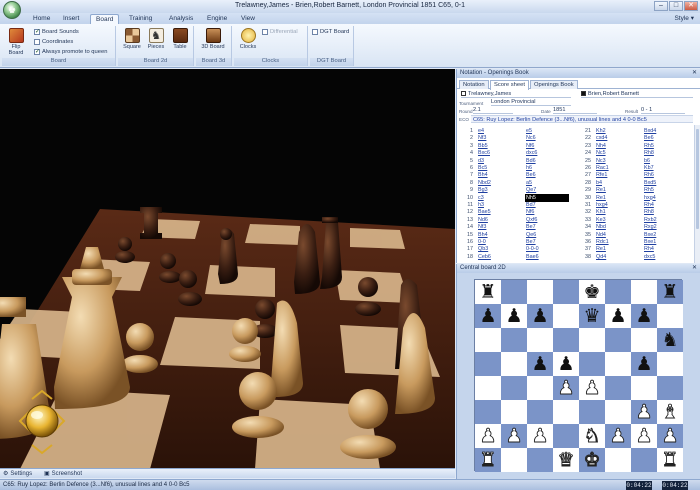 This screenshot has height=490, width=700. Describe the element at coordinates (132, 42) in the screenshot. I see `square-button: Square` at that location.